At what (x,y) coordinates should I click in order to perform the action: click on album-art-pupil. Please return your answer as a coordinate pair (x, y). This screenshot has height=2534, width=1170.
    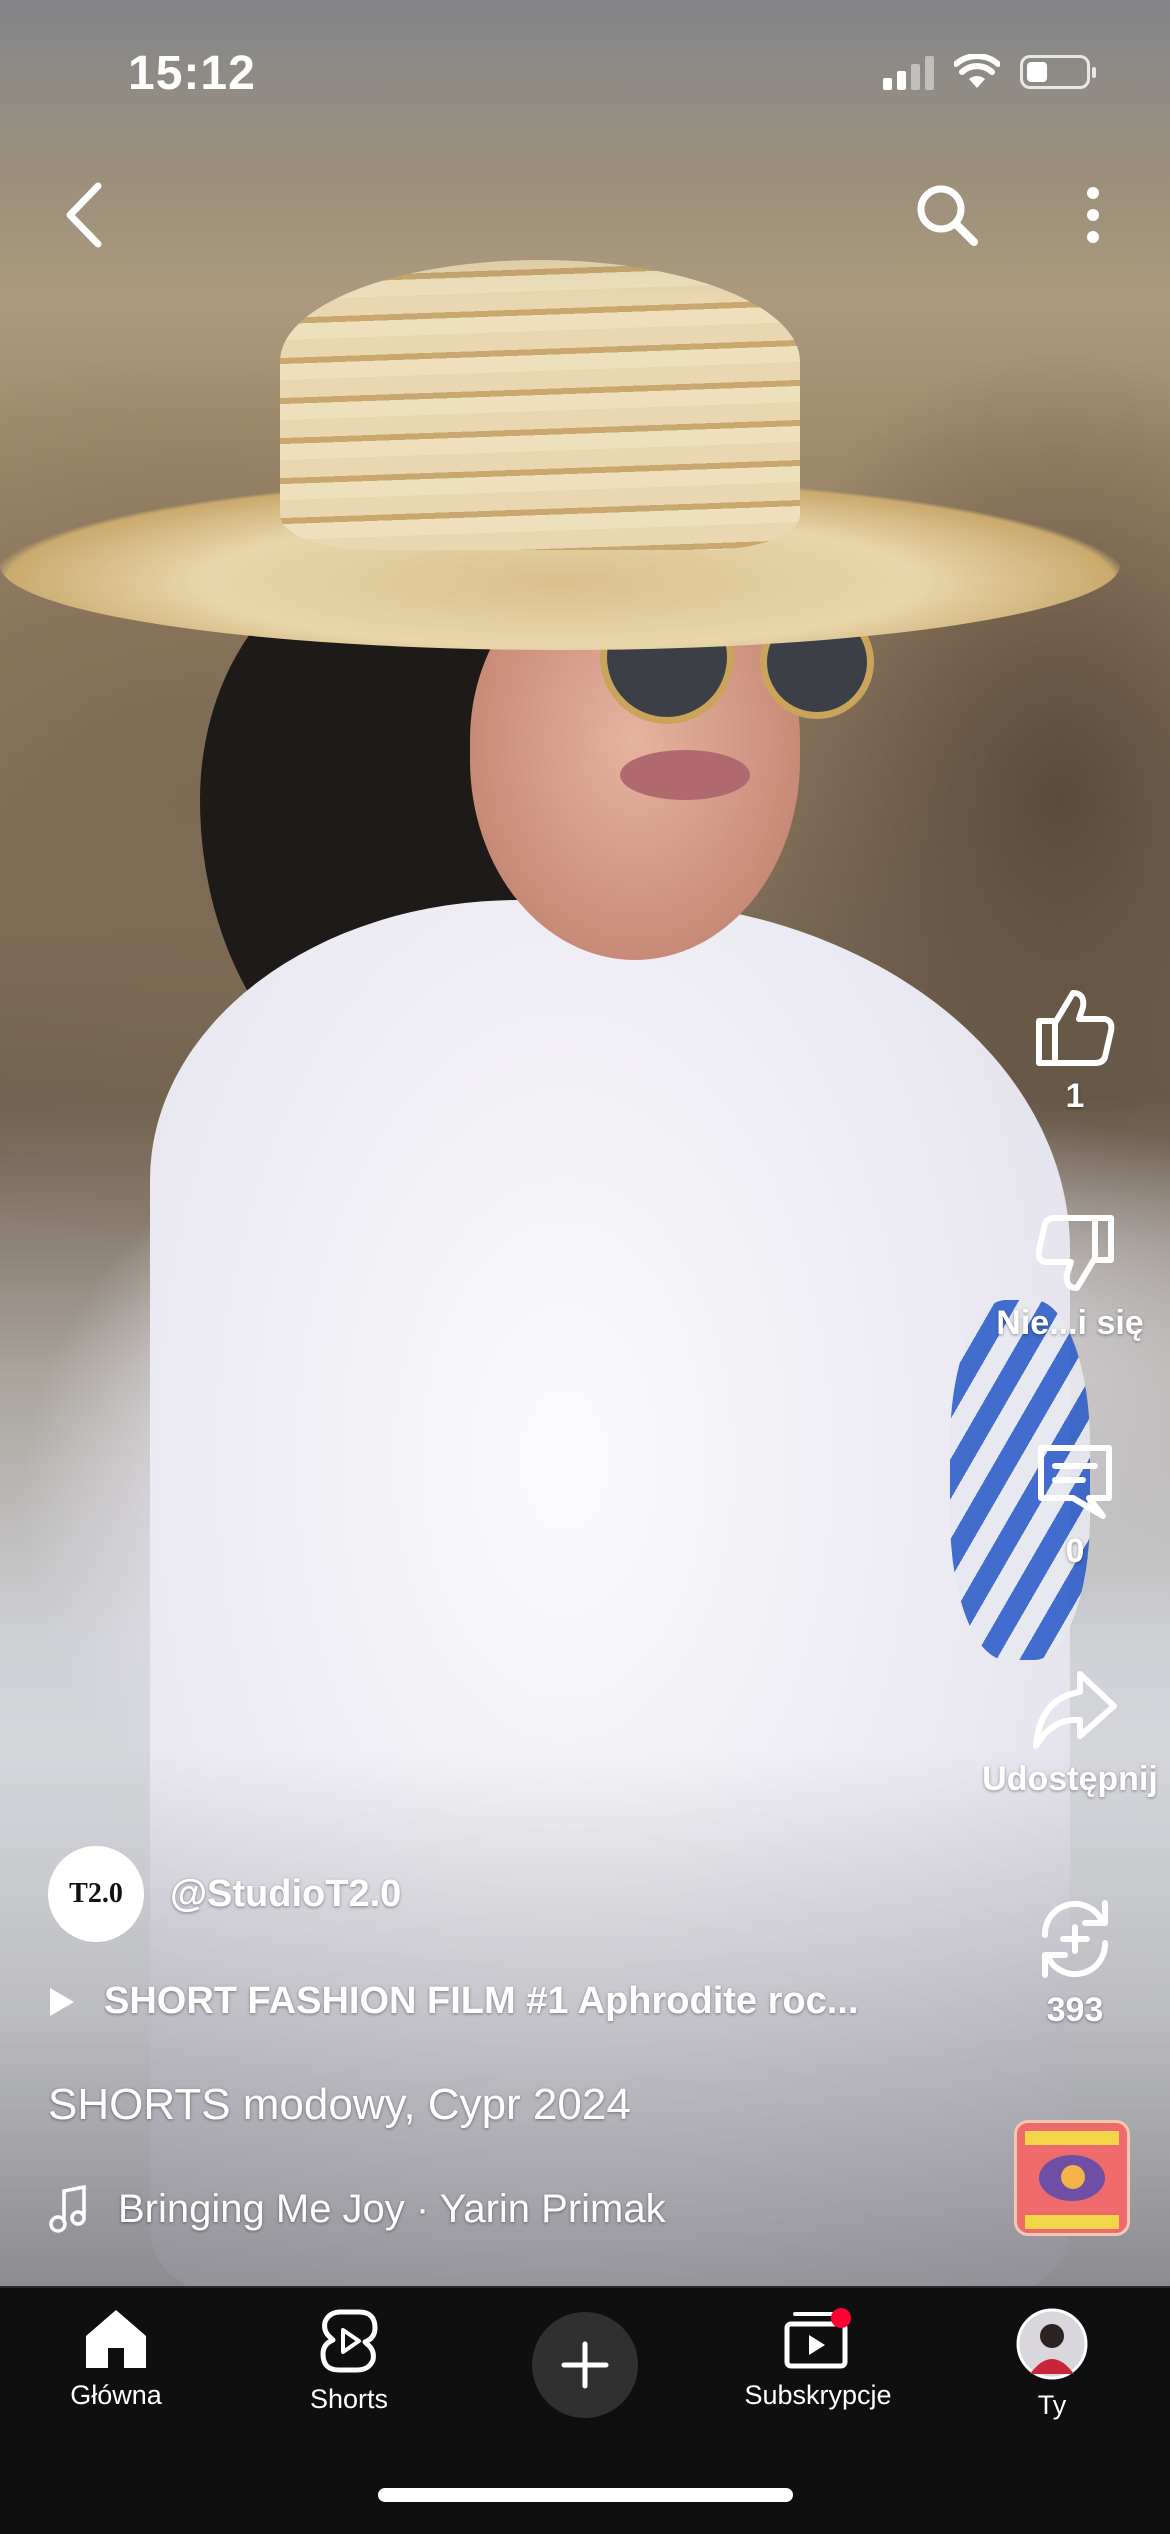
    Looking at the image, I should click on (1073, 2177).